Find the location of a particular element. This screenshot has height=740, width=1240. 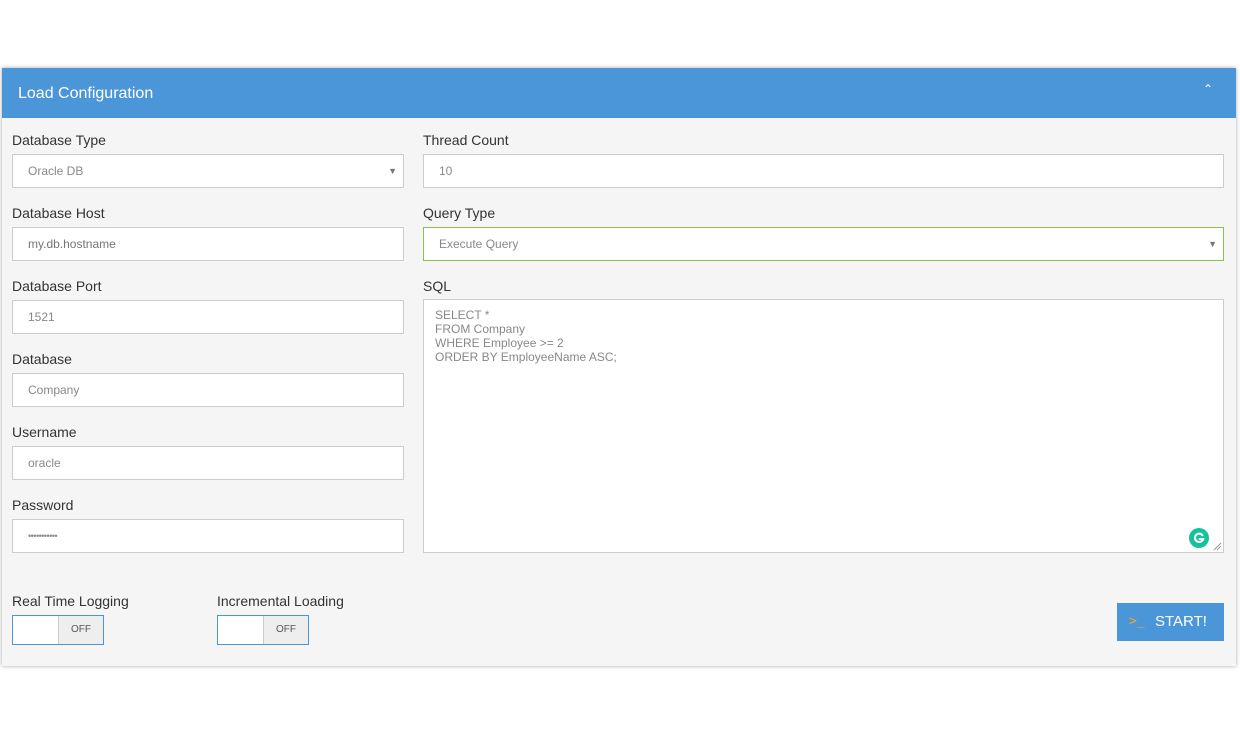

password-value: ••••••••••• is located at coordinates (43, 536).